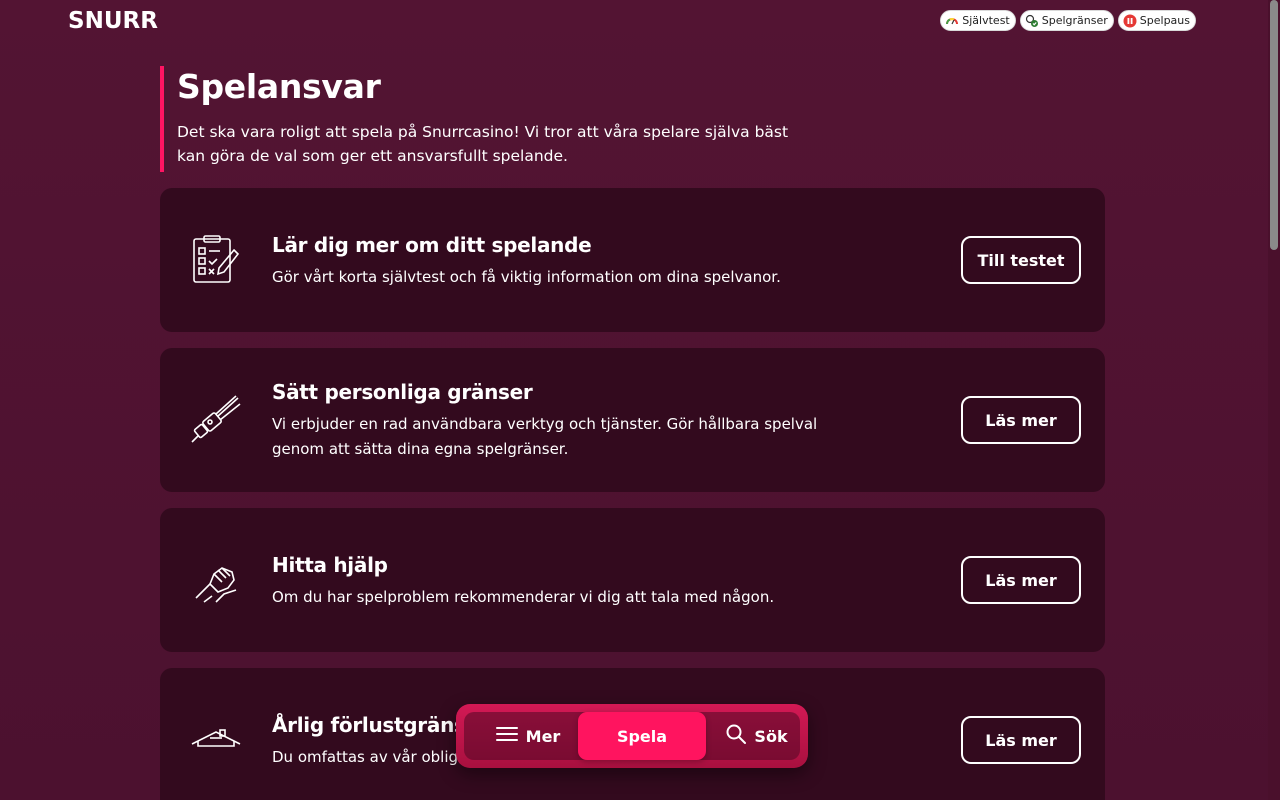  I want to click on gauge-icon, so click(952, 21).